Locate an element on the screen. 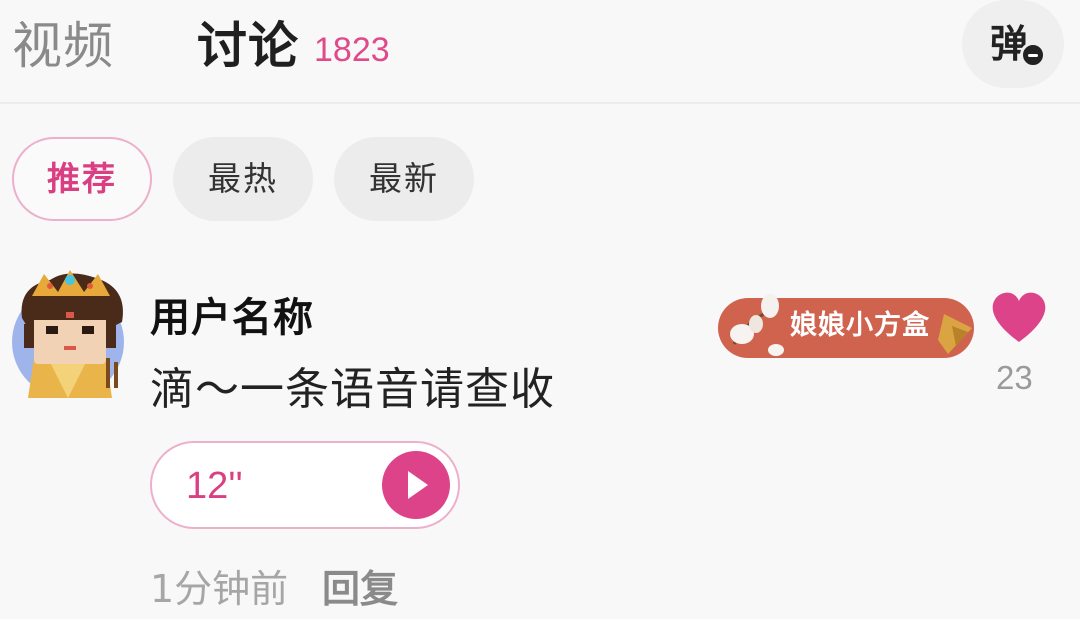 This screenshot has height=619, width=1080. badge-label: 娘娘小方盒 is located at coordinates (860, 325).